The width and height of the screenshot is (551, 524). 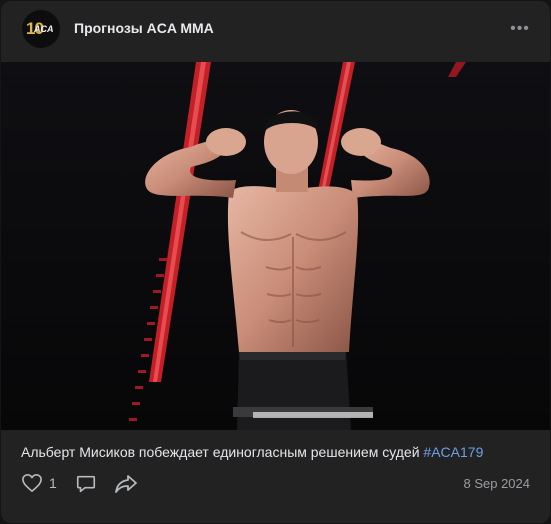 What do you see at coordinates (275, 31) in the screenshot?
I see `post-header: 10 ACA Прогнозы ACA MMA •••` at bounding box center [275, 31].